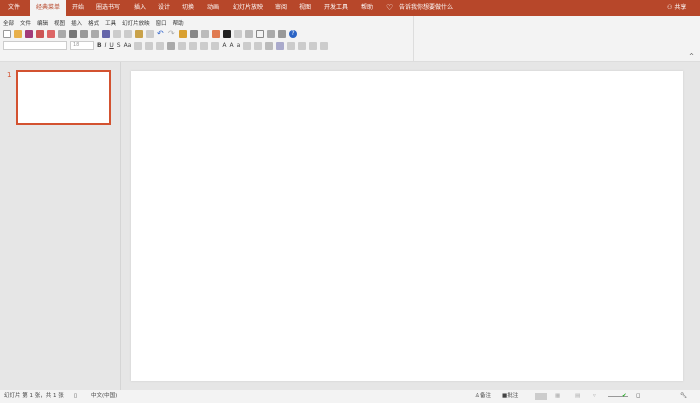 The width and height of the screenshot is (700, 403). I want to click on menu-view: 视图, so click(59, 23).